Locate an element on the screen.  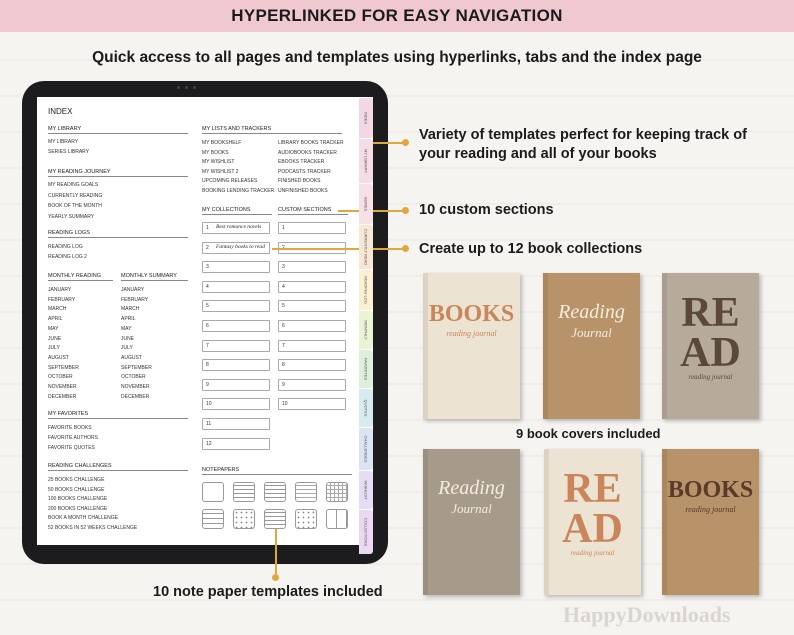
tab-favorites: FAVORITES is located at coordinates (366, 369).